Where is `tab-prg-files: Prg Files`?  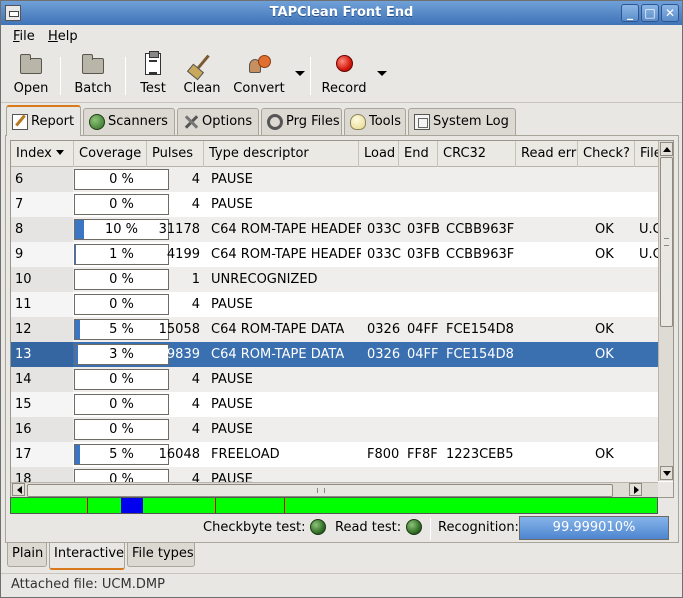
tab-prg-files: Prg Files is located at coordinates (301, 121).